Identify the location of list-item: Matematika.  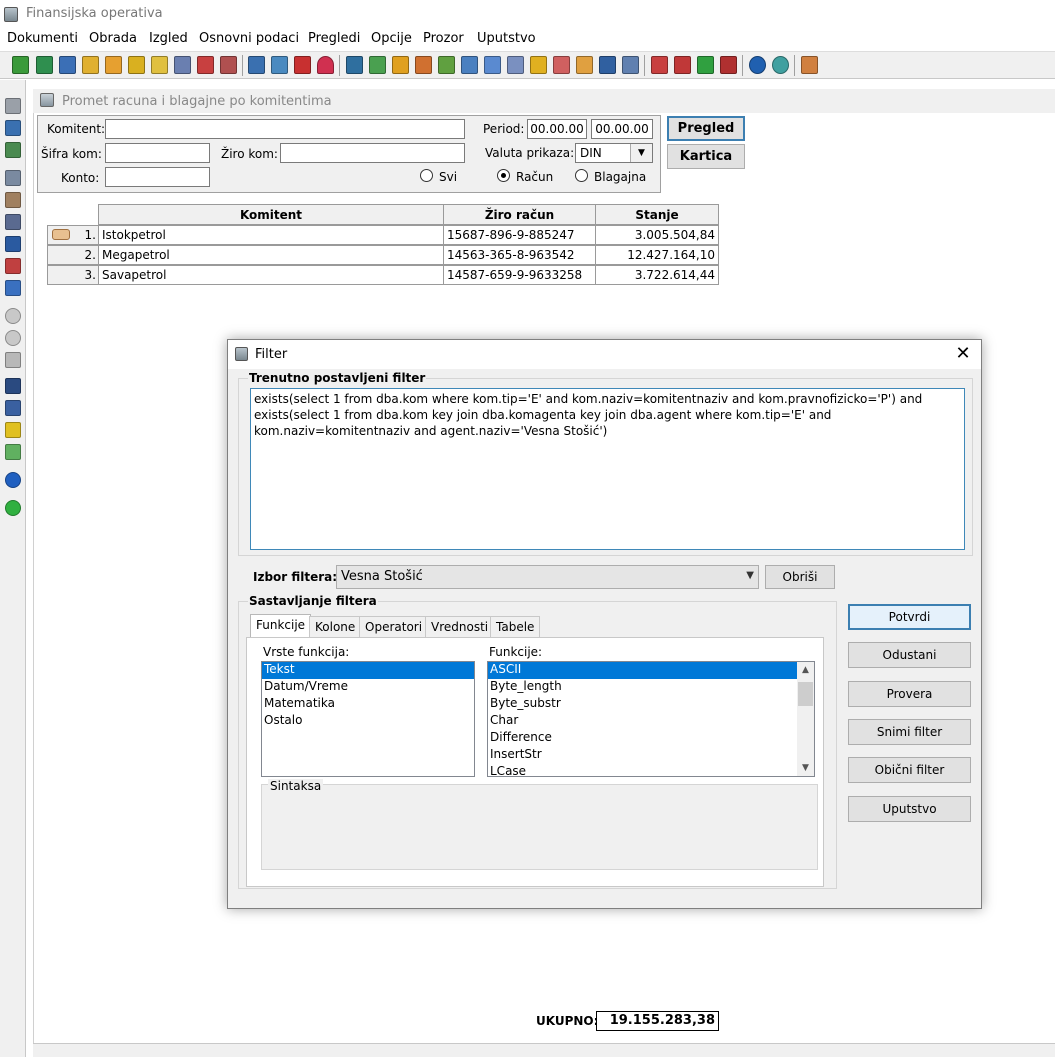
(368, 704).